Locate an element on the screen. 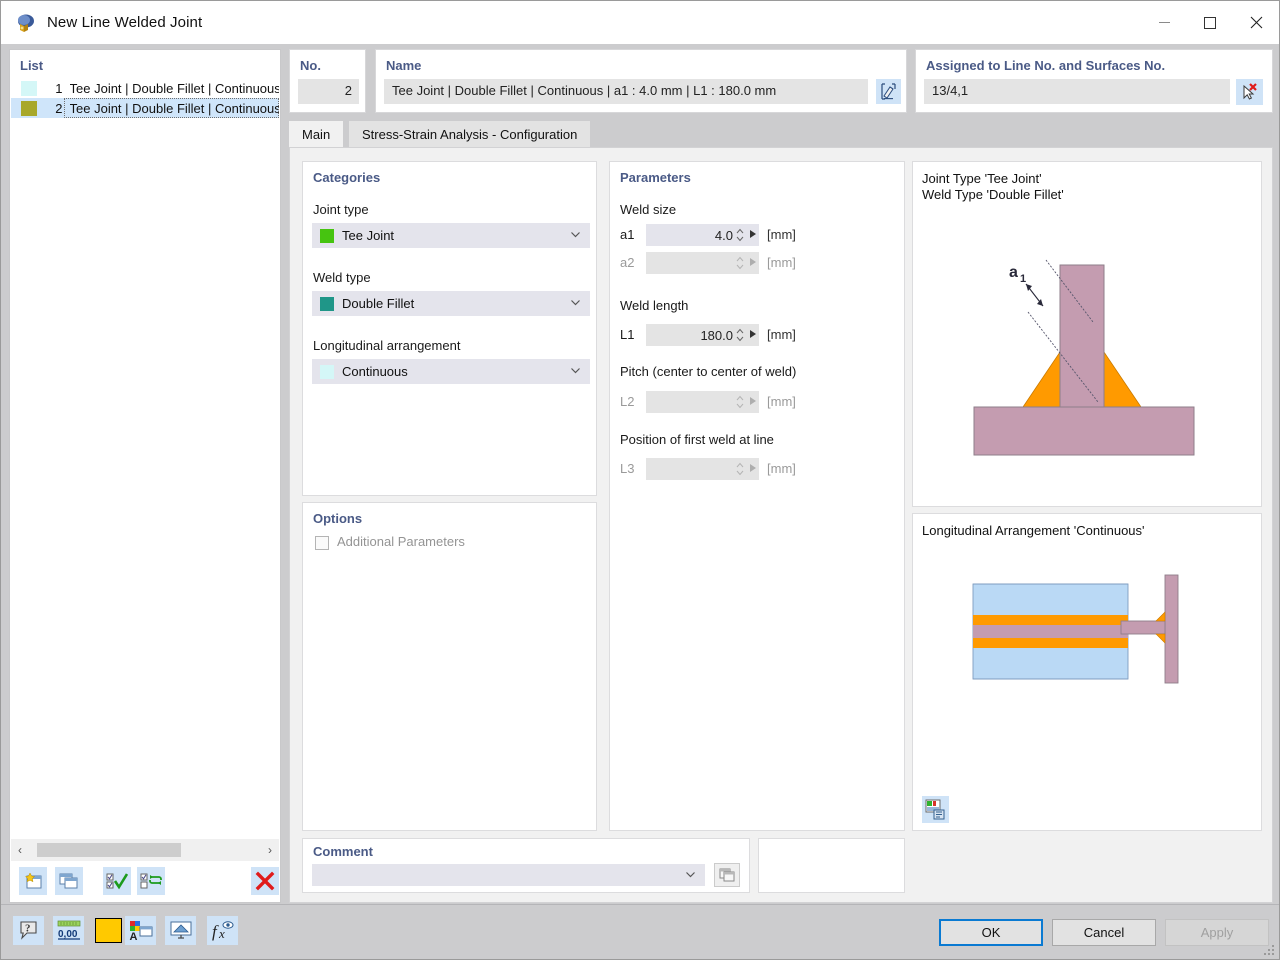 This screenshot has width=1280, height=960. welded-joint-icon is located at coordinates (26, 23).